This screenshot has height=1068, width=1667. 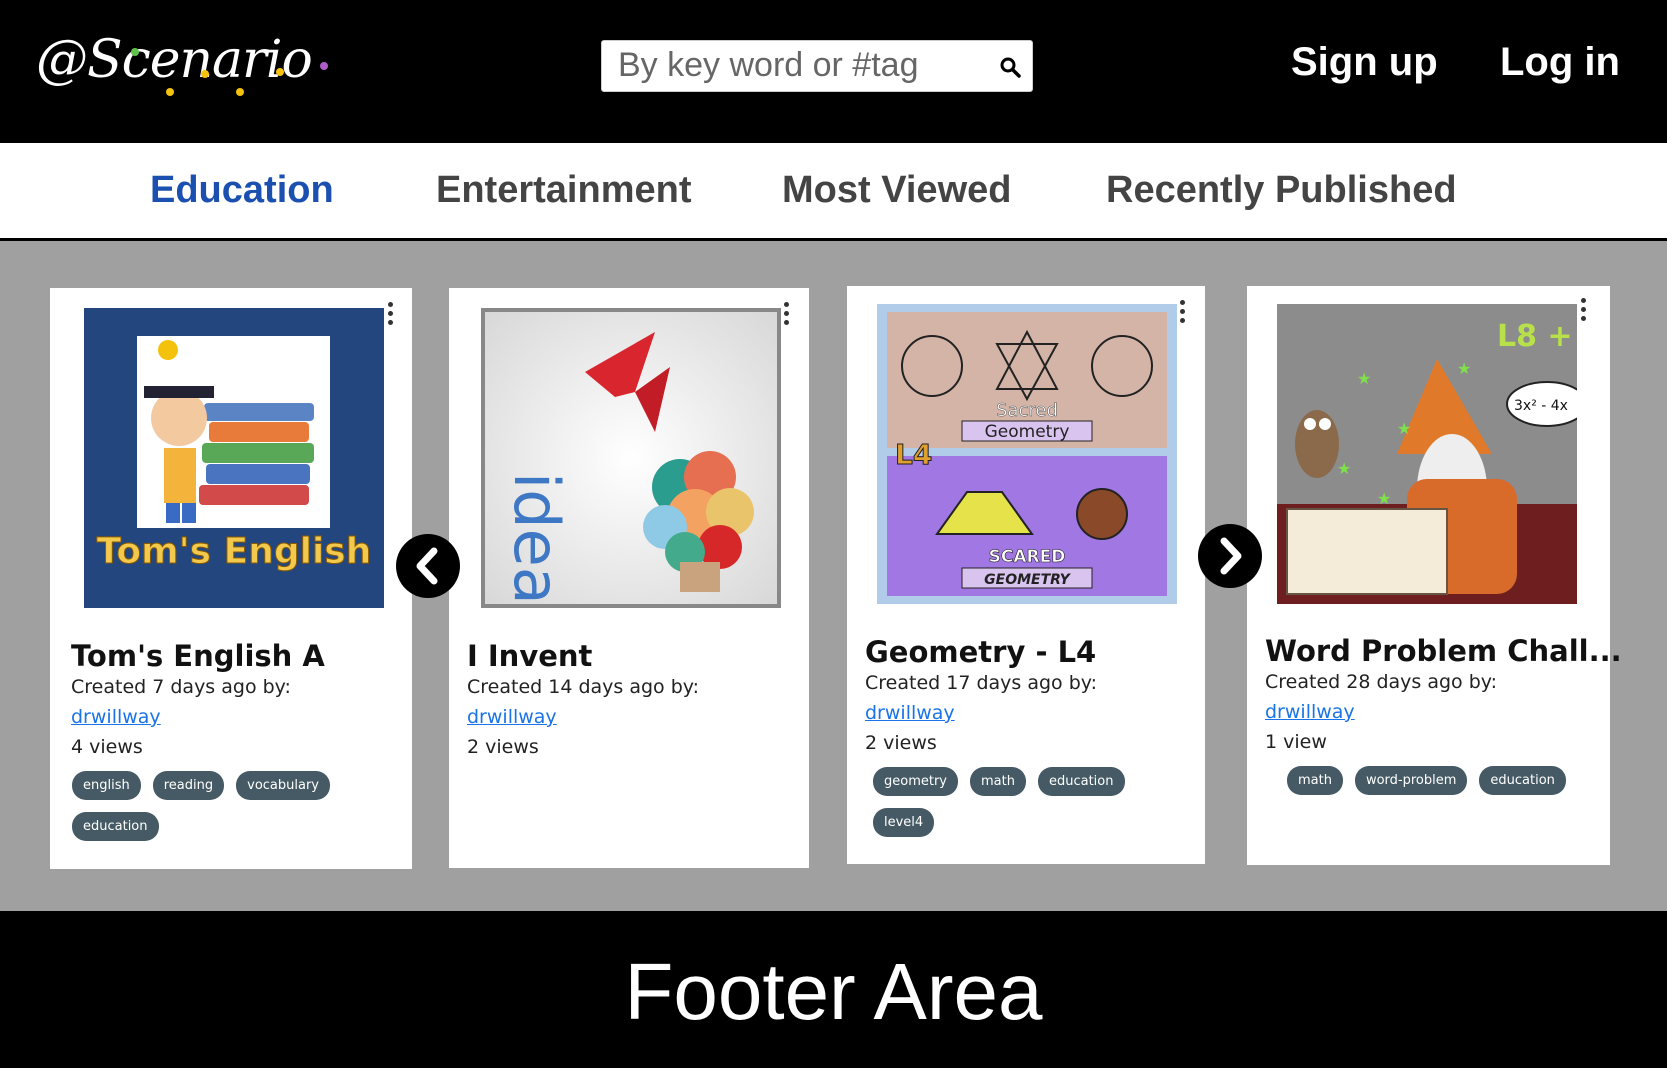 I want to click on thumbnail-image: L8 + 3x² - 4x ★ ★ ★ ★ ★, so click(x=1427, y=454).